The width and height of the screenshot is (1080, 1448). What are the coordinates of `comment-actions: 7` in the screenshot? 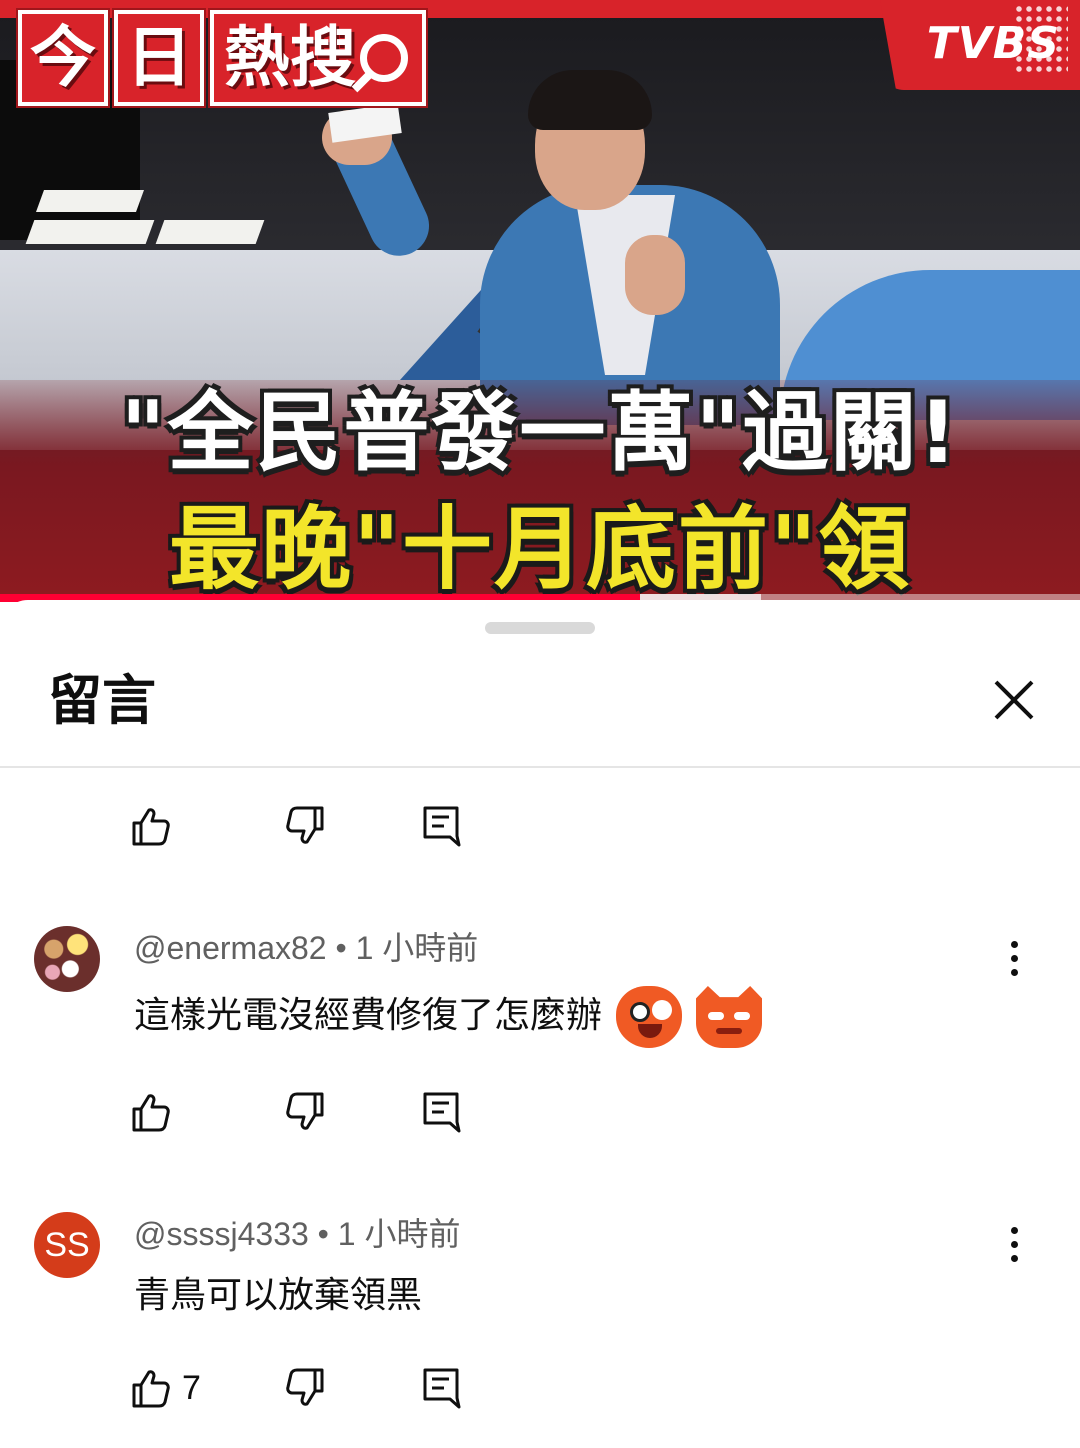 It's located at (305, 1388).